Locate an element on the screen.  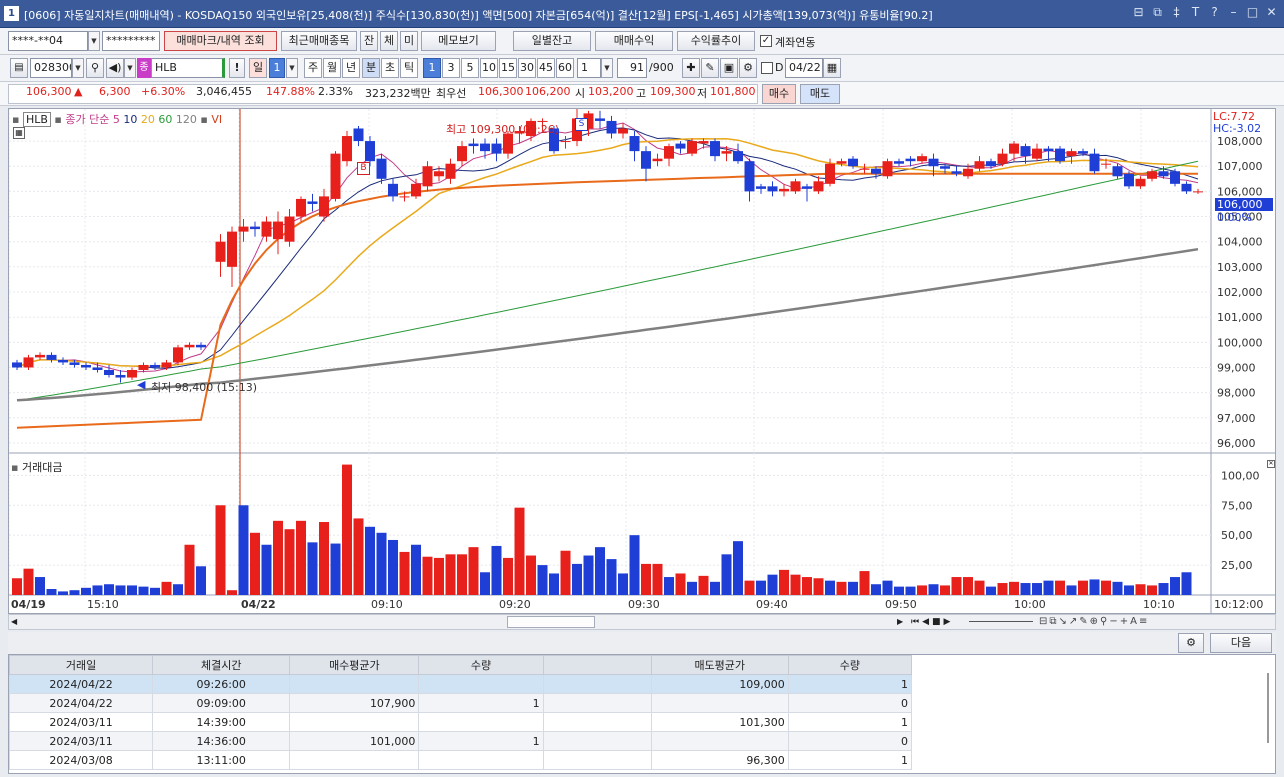
stock-name-field: HLB is located at coordinates (188, 68).